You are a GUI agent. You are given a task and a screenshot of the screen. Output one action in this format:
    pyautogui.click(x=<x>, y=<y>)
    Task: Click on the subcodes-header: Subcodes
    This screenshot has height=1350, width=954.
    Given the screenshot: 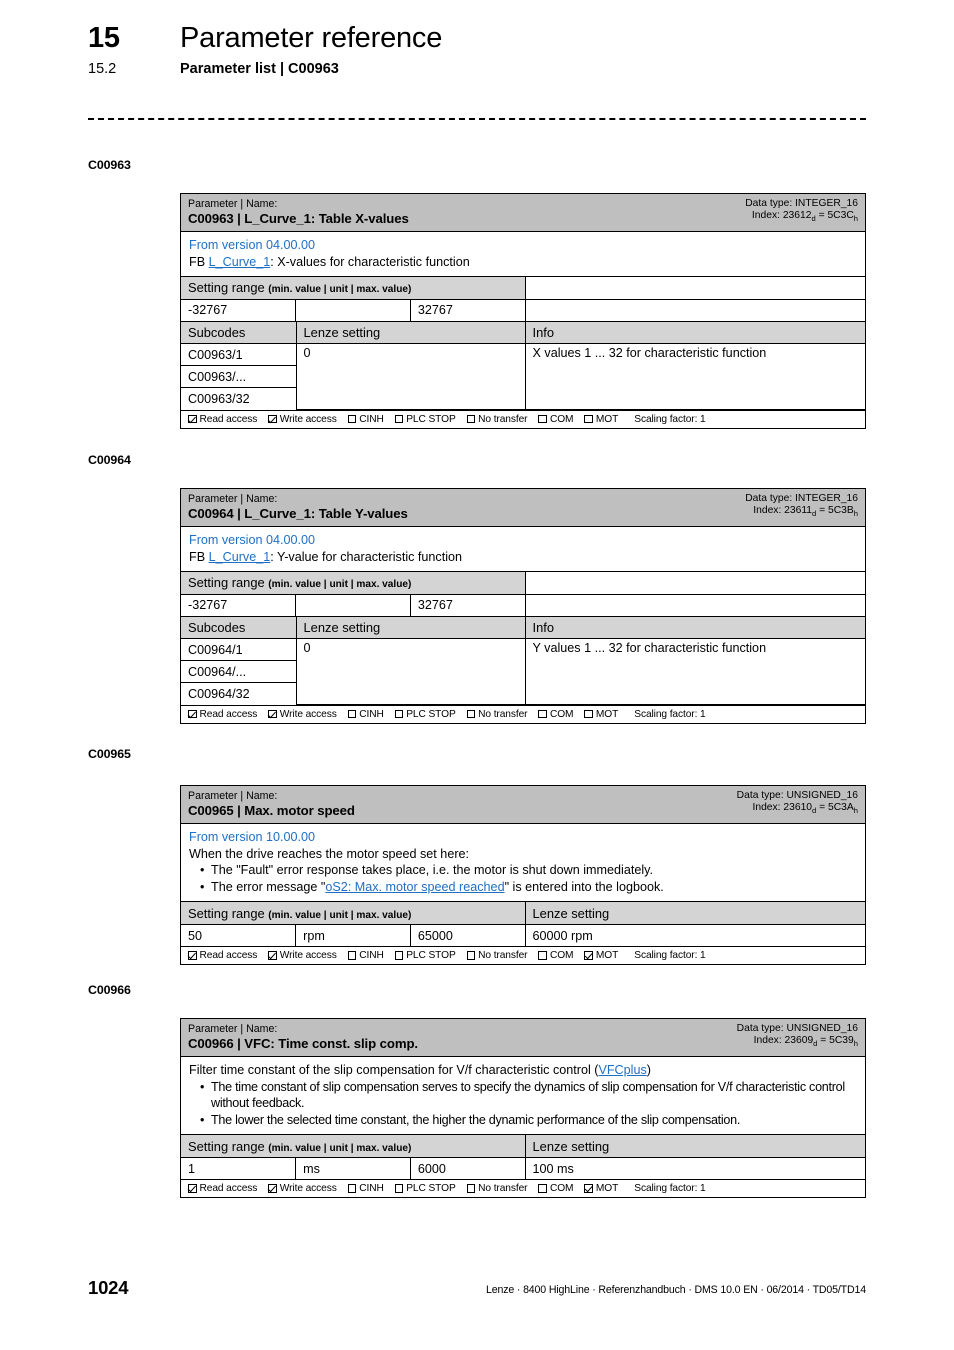 What is the action you would take?
    pyautogui.click(x=239, y=628)
    